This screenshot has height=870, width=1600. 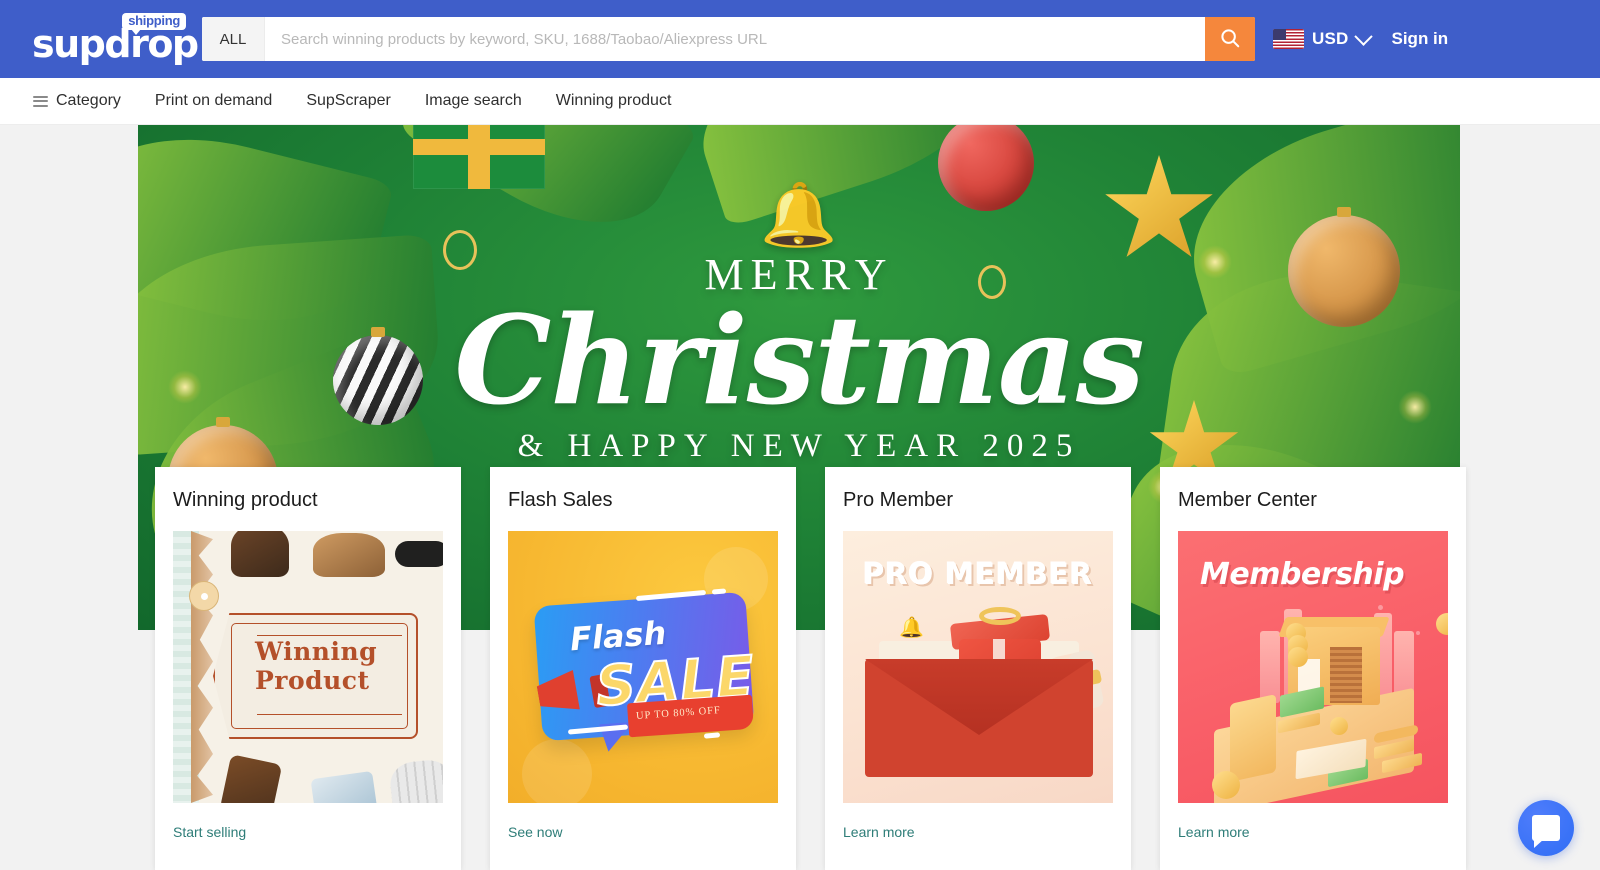 What do you see at coordinates (735, 39) in the screenshot?
I see `search-input` at bounding box center [735, 39].